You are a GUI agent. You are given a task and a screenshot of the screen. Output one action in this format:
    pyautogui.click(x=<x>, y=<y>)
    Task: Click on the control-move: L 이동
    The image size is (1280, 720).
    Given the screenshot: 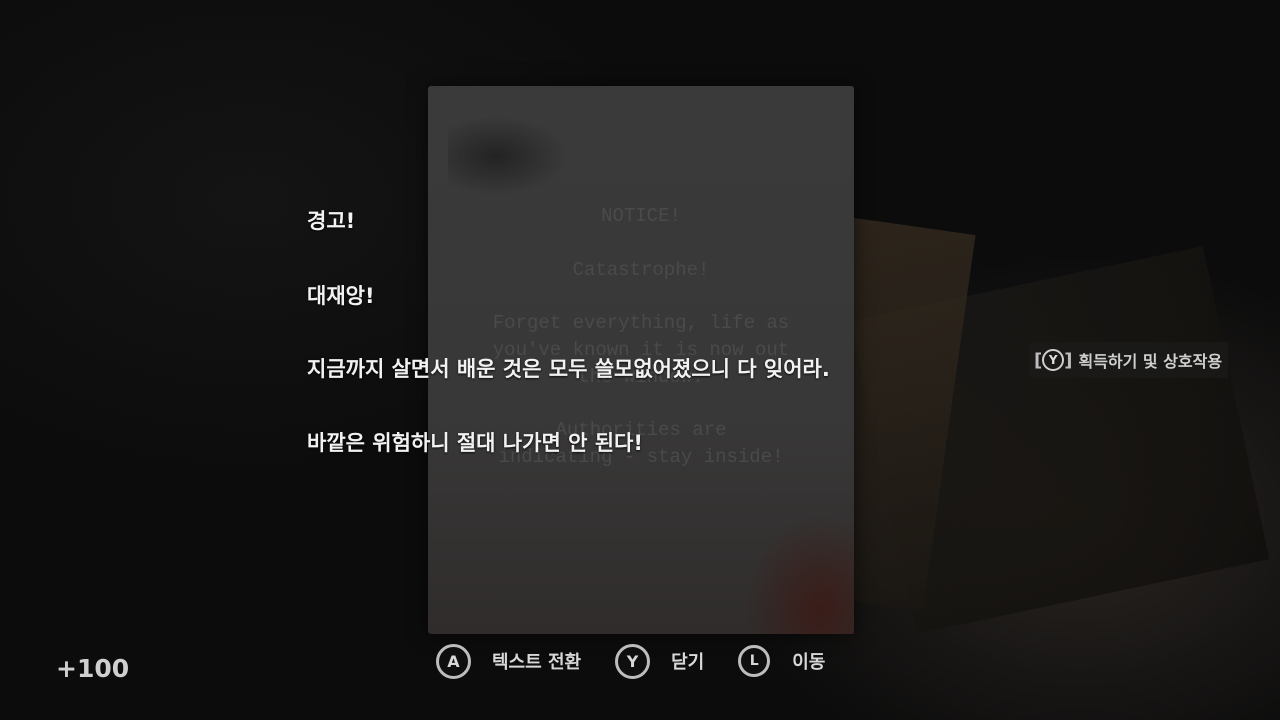 What is the action you would take?
    pyautogui.click(x=781, y=661)
    